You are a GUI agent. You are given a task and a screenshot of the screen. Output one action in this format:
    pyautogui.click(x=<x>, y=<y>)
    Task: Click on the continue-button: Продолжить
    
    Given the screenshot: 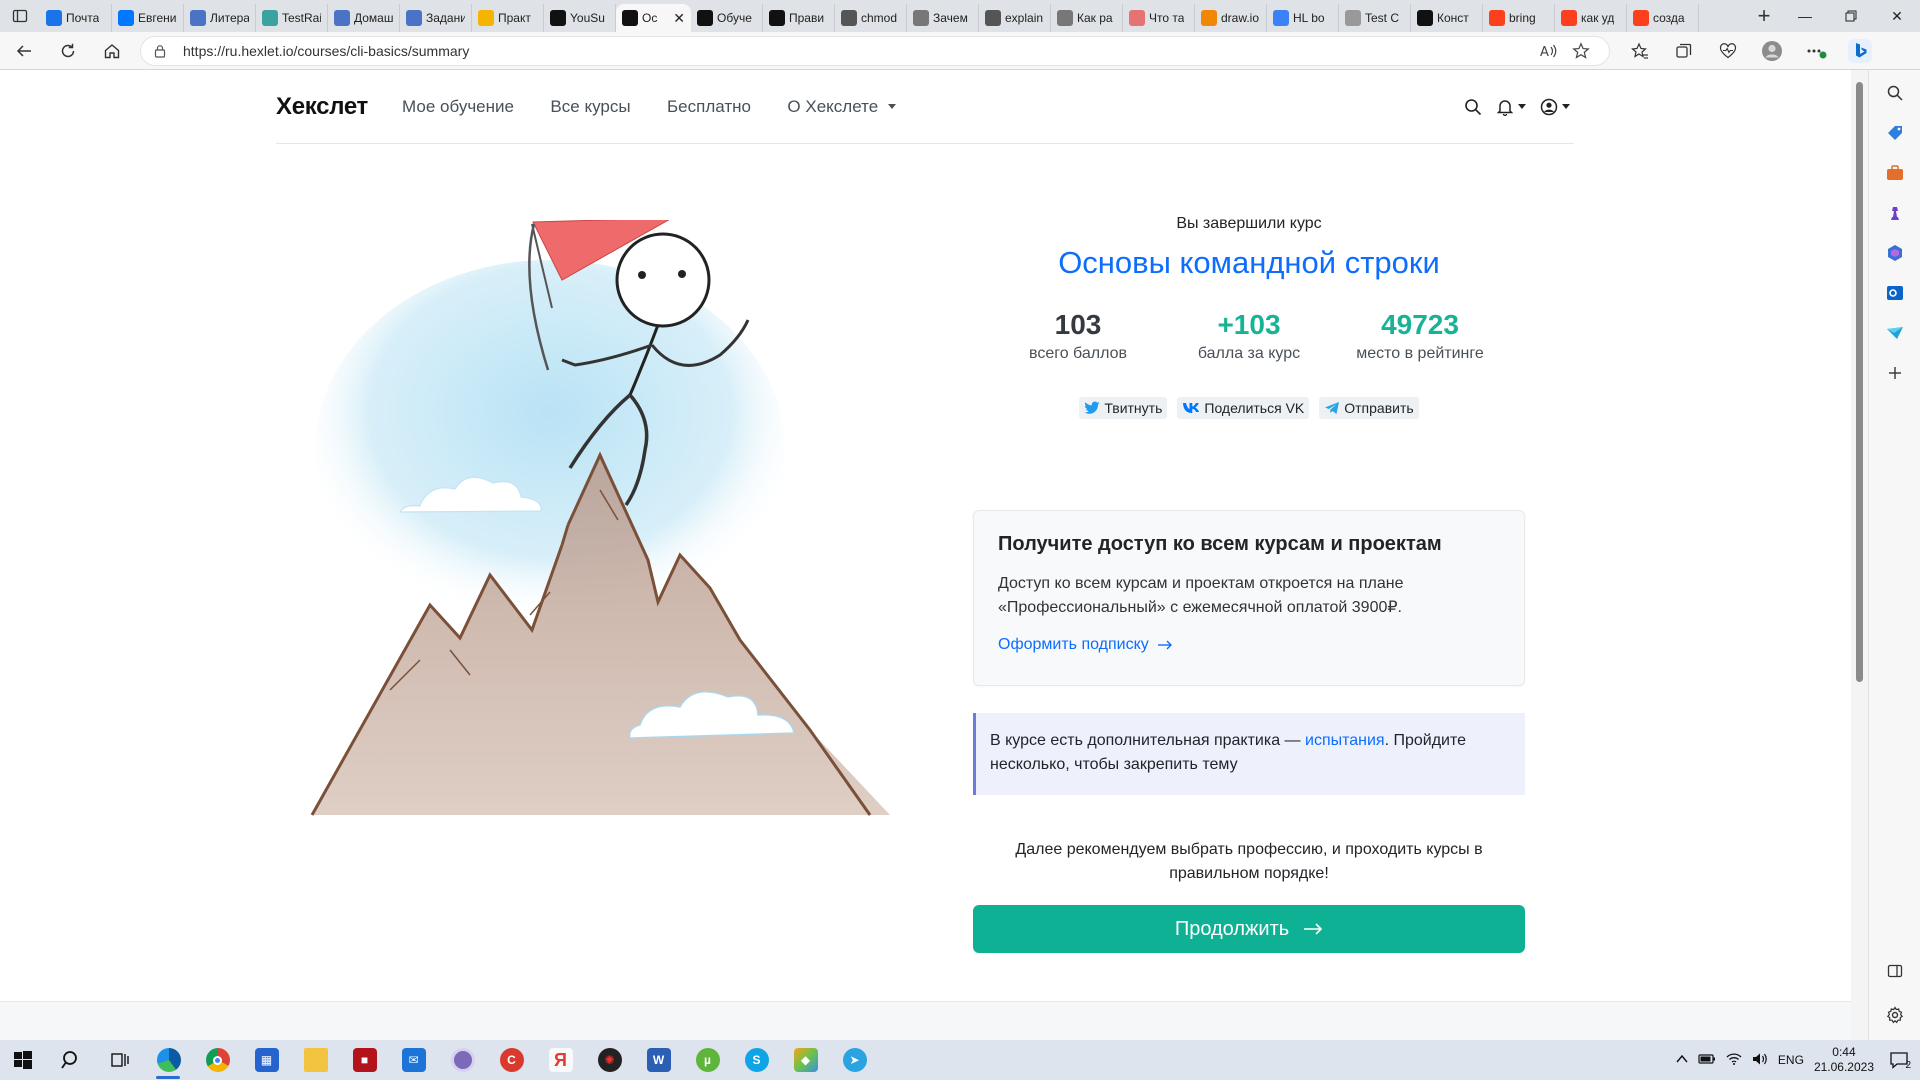 What is the action you would take?
    pyautogui.click(x=1249, y=929)
    